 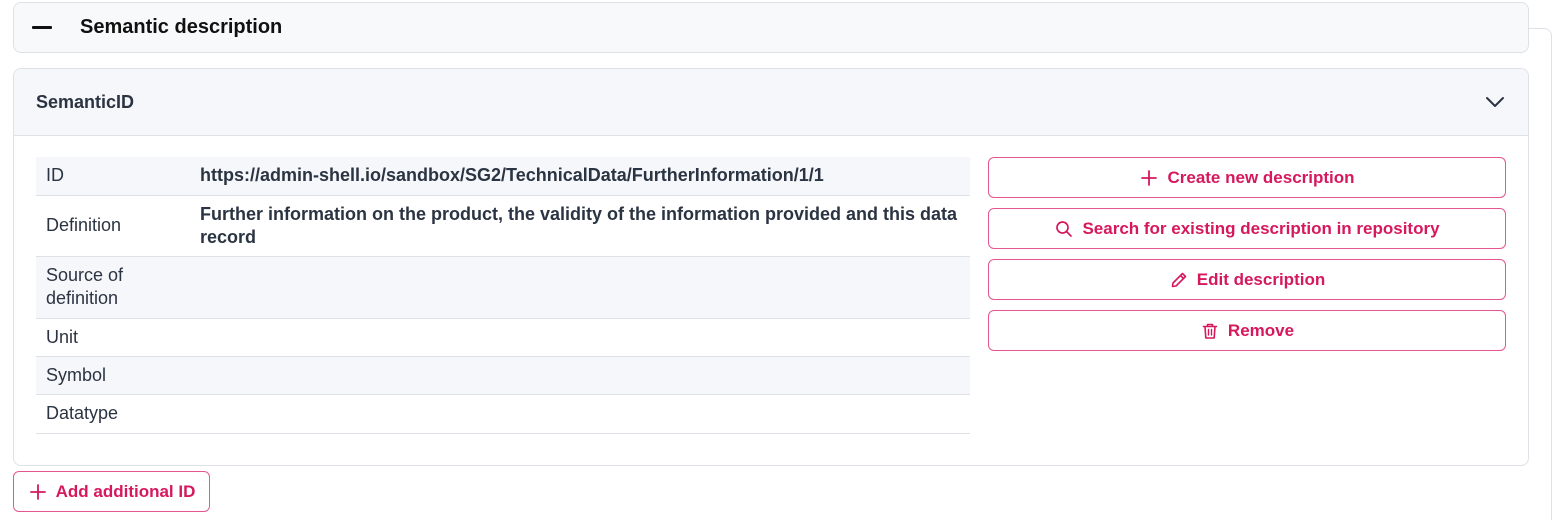 I want to click on row-key-source: Source of definition, so click(x=113, y=287).